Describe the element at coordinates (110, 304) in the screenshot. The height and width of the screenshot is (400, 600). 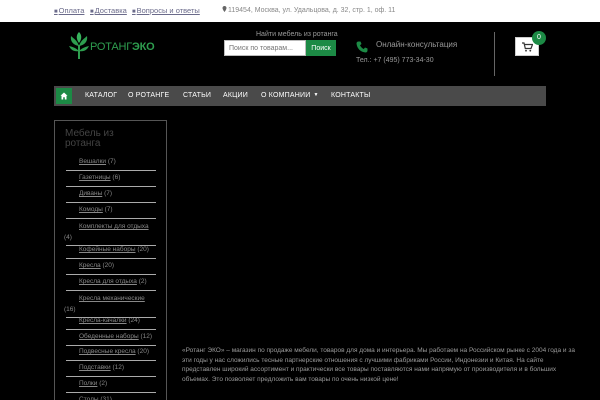
I see `sidebar-category-item: Кресла механические (16)` at that location.